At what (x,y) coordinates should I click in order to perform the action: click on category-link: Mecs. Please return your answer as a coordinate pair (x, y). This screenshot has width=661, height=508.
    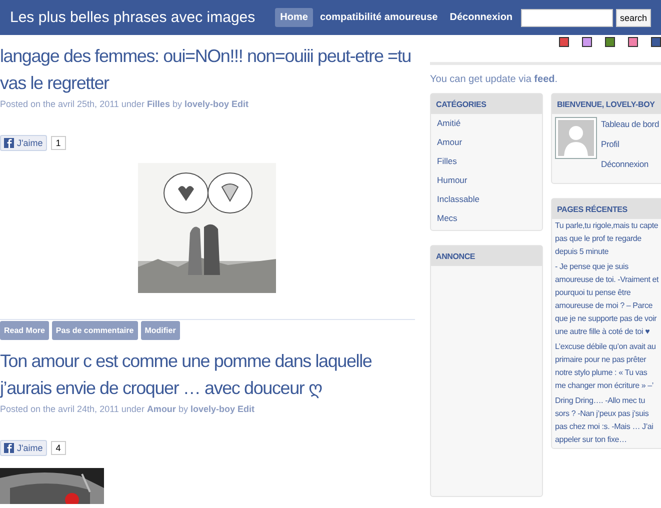
    Looking at the image, I should click on (486, 218).